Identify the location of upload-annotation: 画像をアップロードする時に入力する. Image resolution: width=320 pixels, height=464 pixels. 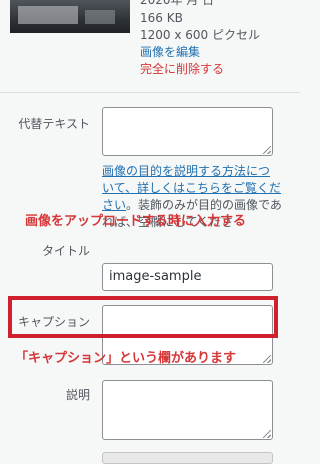
(136, 221).